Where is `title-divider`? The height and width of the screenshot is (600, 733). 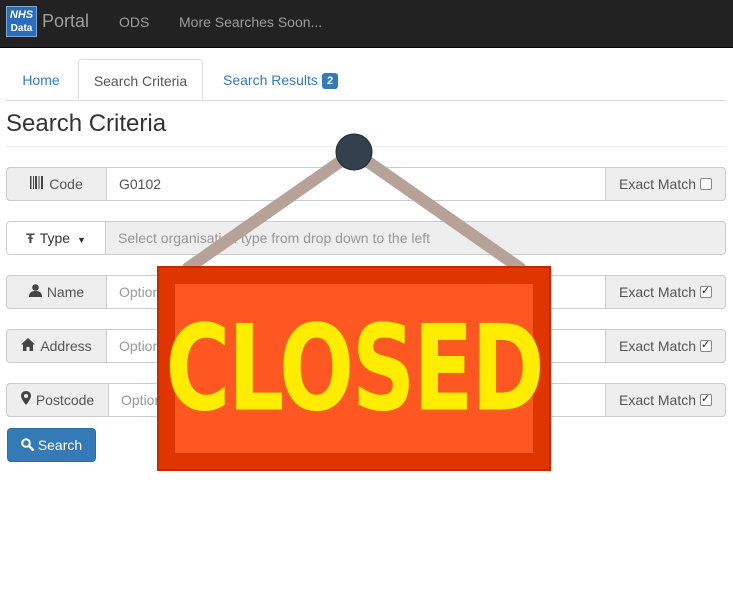
title-divider is located at coordinates (366, 146).